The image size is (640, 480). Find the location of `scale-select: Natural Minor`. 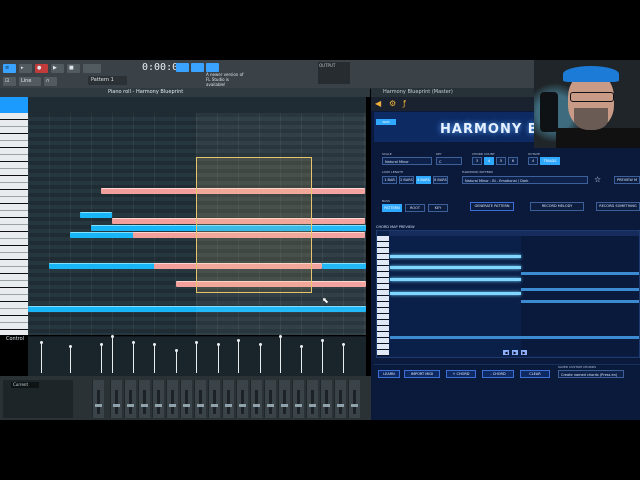

scale-select: Natural Minor is located at coordinates (407, 161).